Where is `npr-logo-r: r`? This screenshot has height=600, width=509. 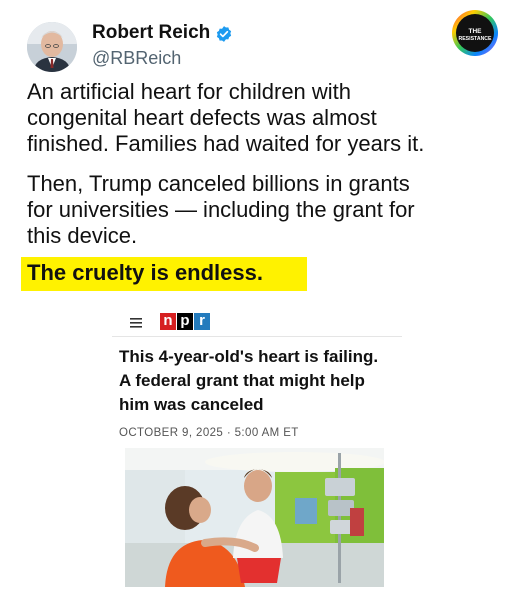 npr-logo-r: r is located at coordinates (202, 321).